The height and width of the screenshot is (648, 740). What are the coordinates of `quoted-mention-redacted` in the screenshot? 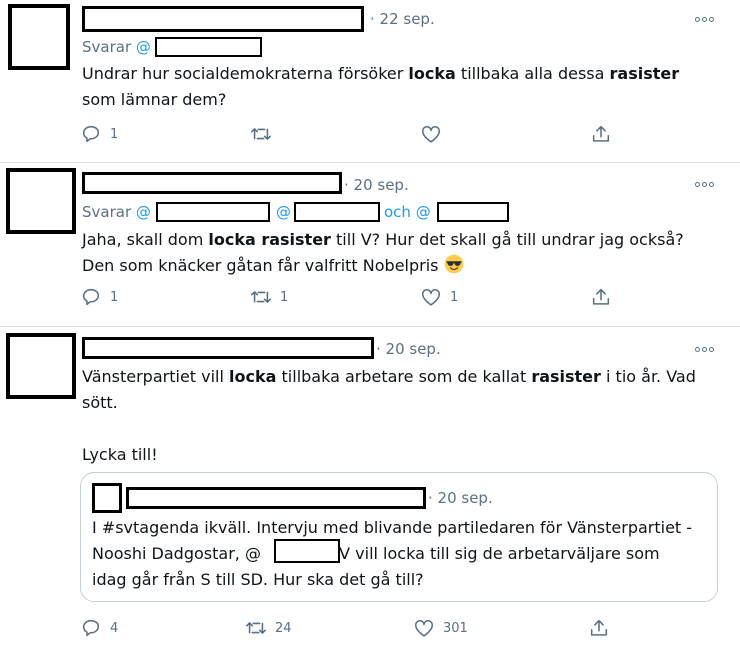 It's located at (307, 551).